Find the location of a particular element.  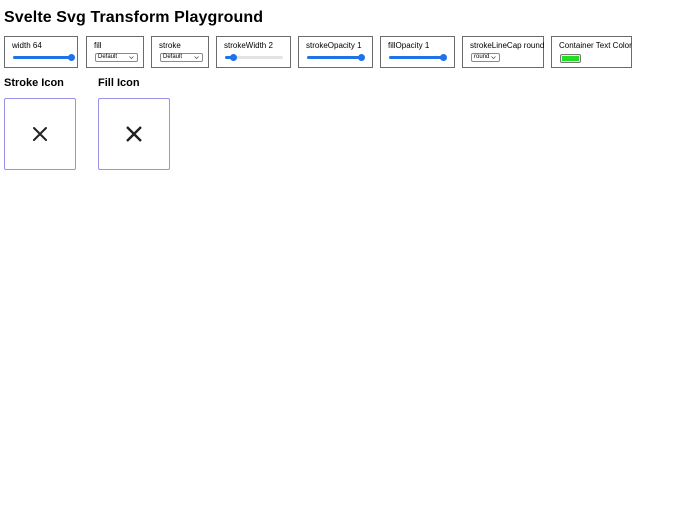

container-text-color-picker is located at coordinates (570, 58).